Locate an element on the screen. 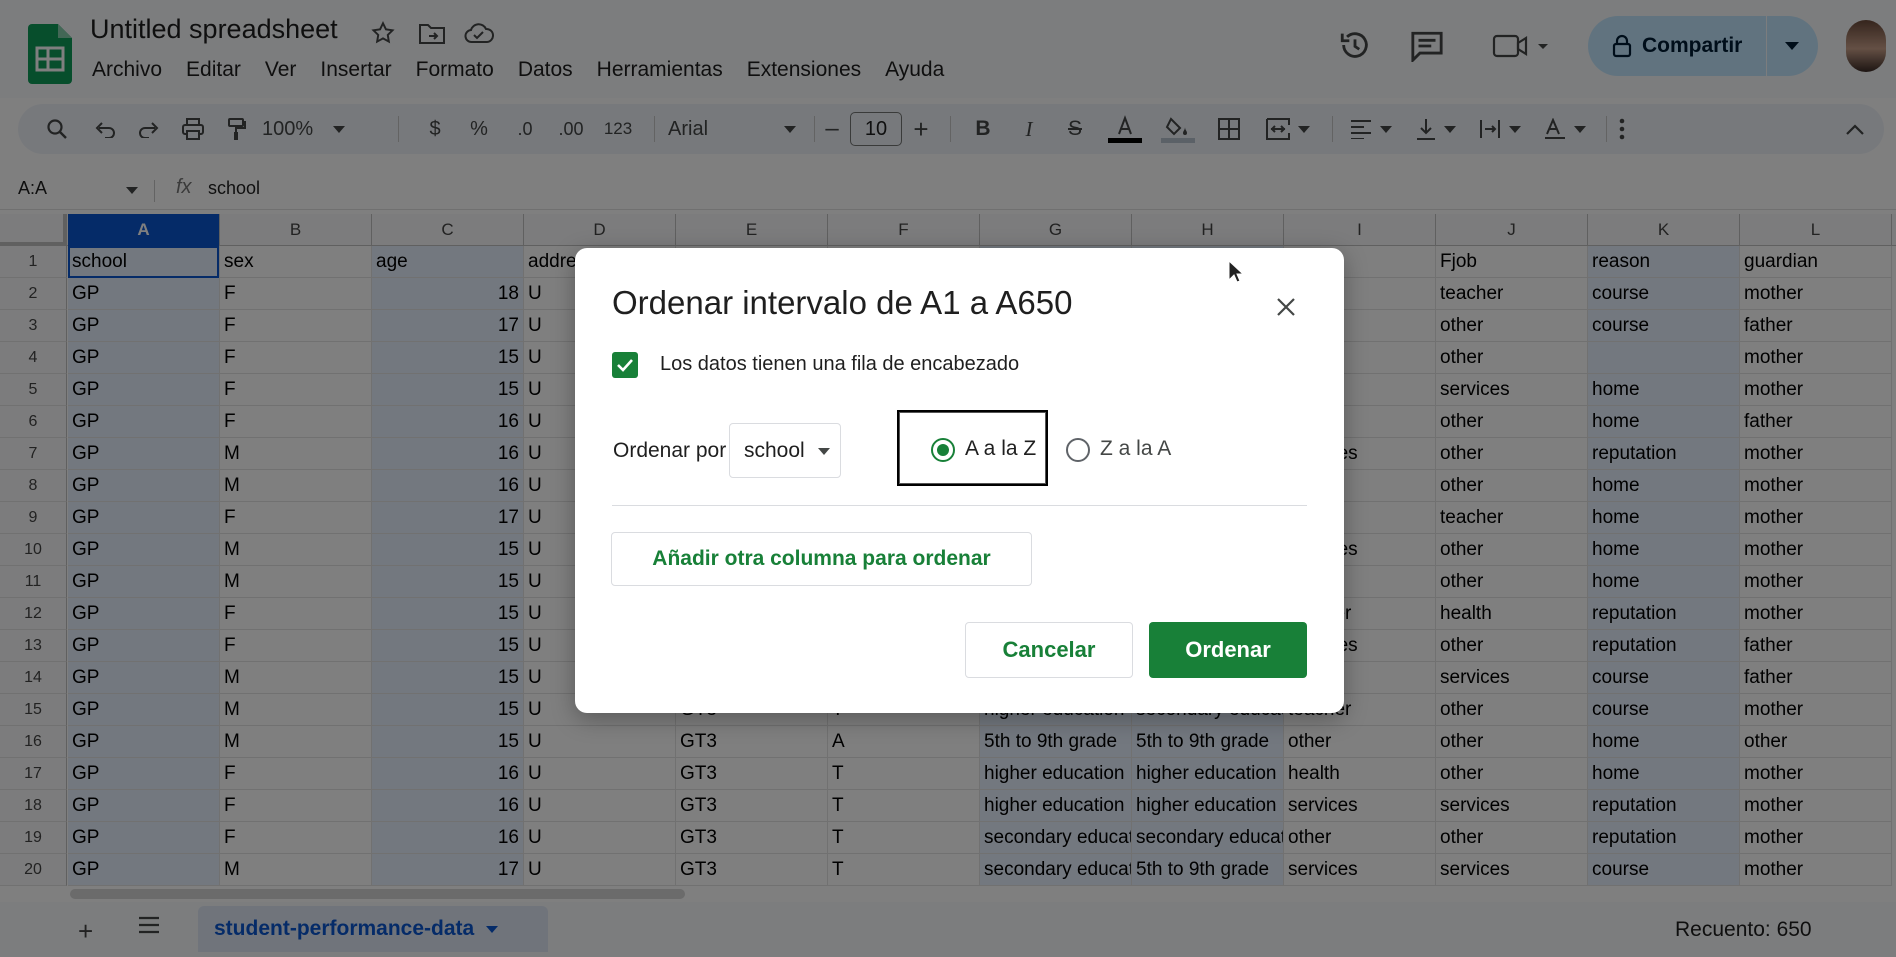  dialog-divider is located at coordinates (959, 505).